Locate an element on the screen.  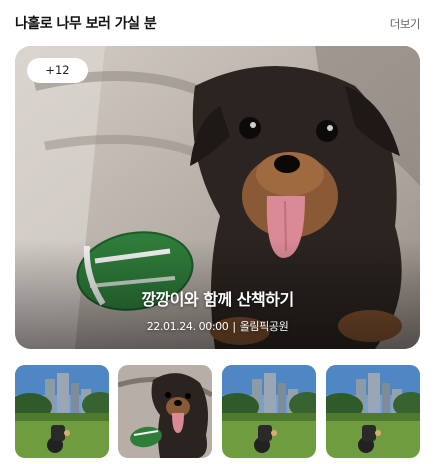
section-header: 나홀로 나무 보러 가실 분 더보기 is located at coordinates (218, 25).